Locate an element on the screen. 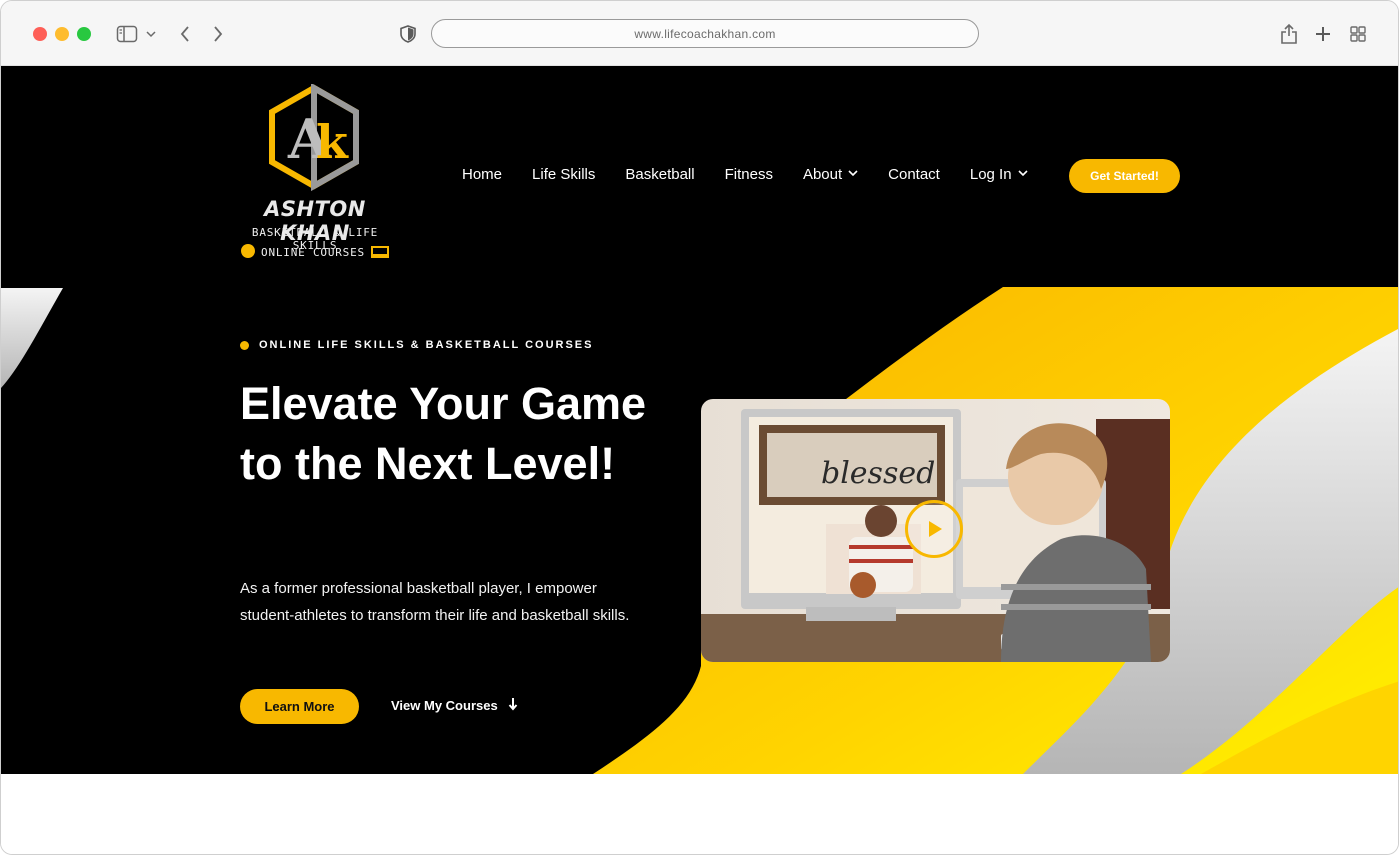 This screenshot has height=855, width=1399. sidebar-icon is located at coordinates (127, 34).